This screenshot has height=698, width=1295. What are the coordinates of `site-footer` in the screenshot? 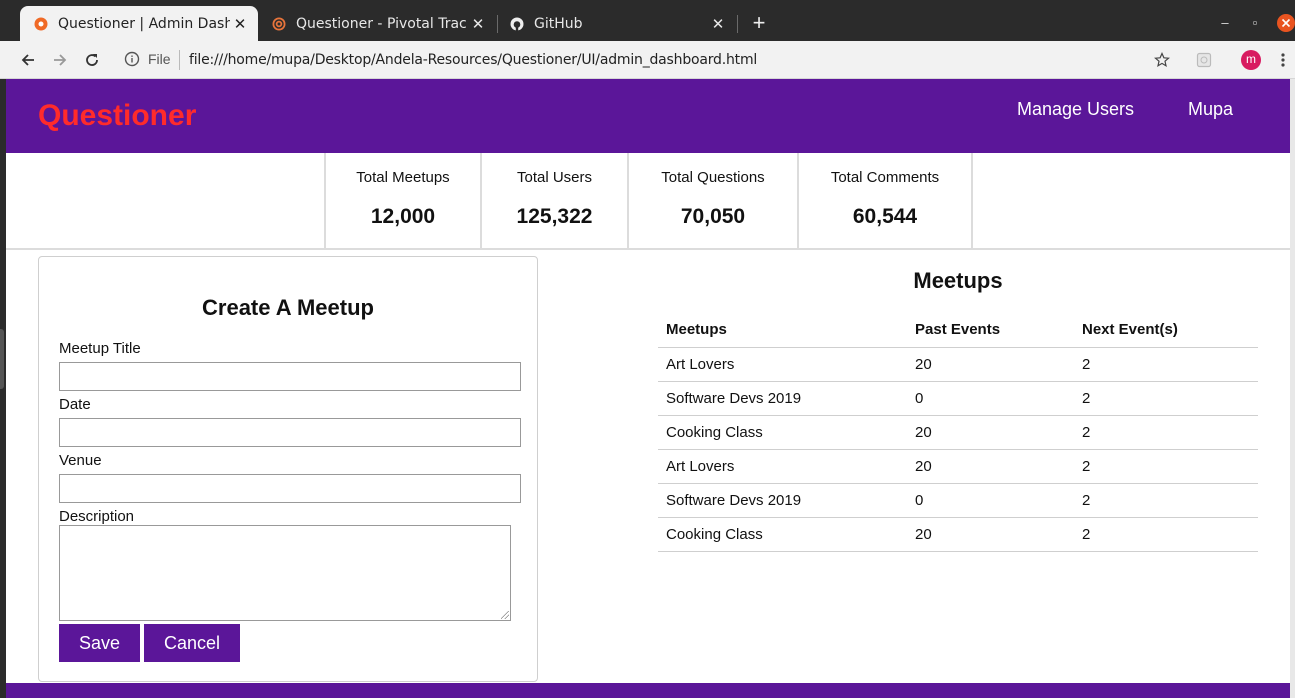 It's located at (648, 690).